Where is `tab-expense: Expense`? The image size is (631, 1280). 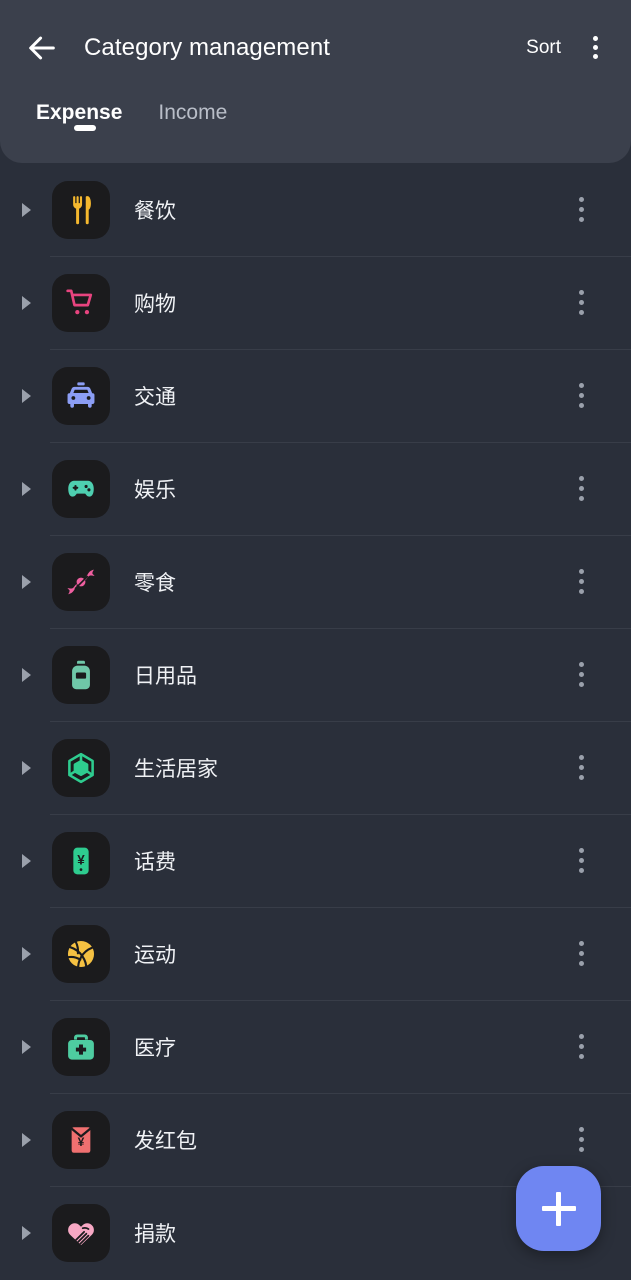 tab-expense: Expense is located at coordinates (86, 113).